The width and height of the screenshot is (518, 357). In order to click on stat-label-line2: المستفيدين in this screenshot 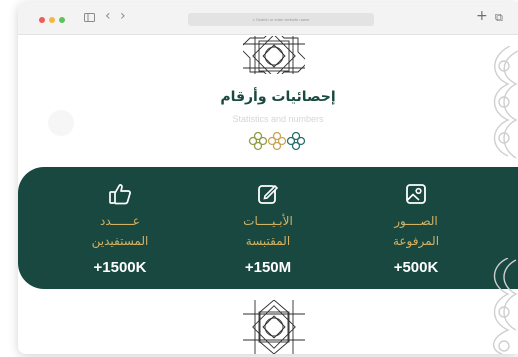, I will do `click(120, 241)`.